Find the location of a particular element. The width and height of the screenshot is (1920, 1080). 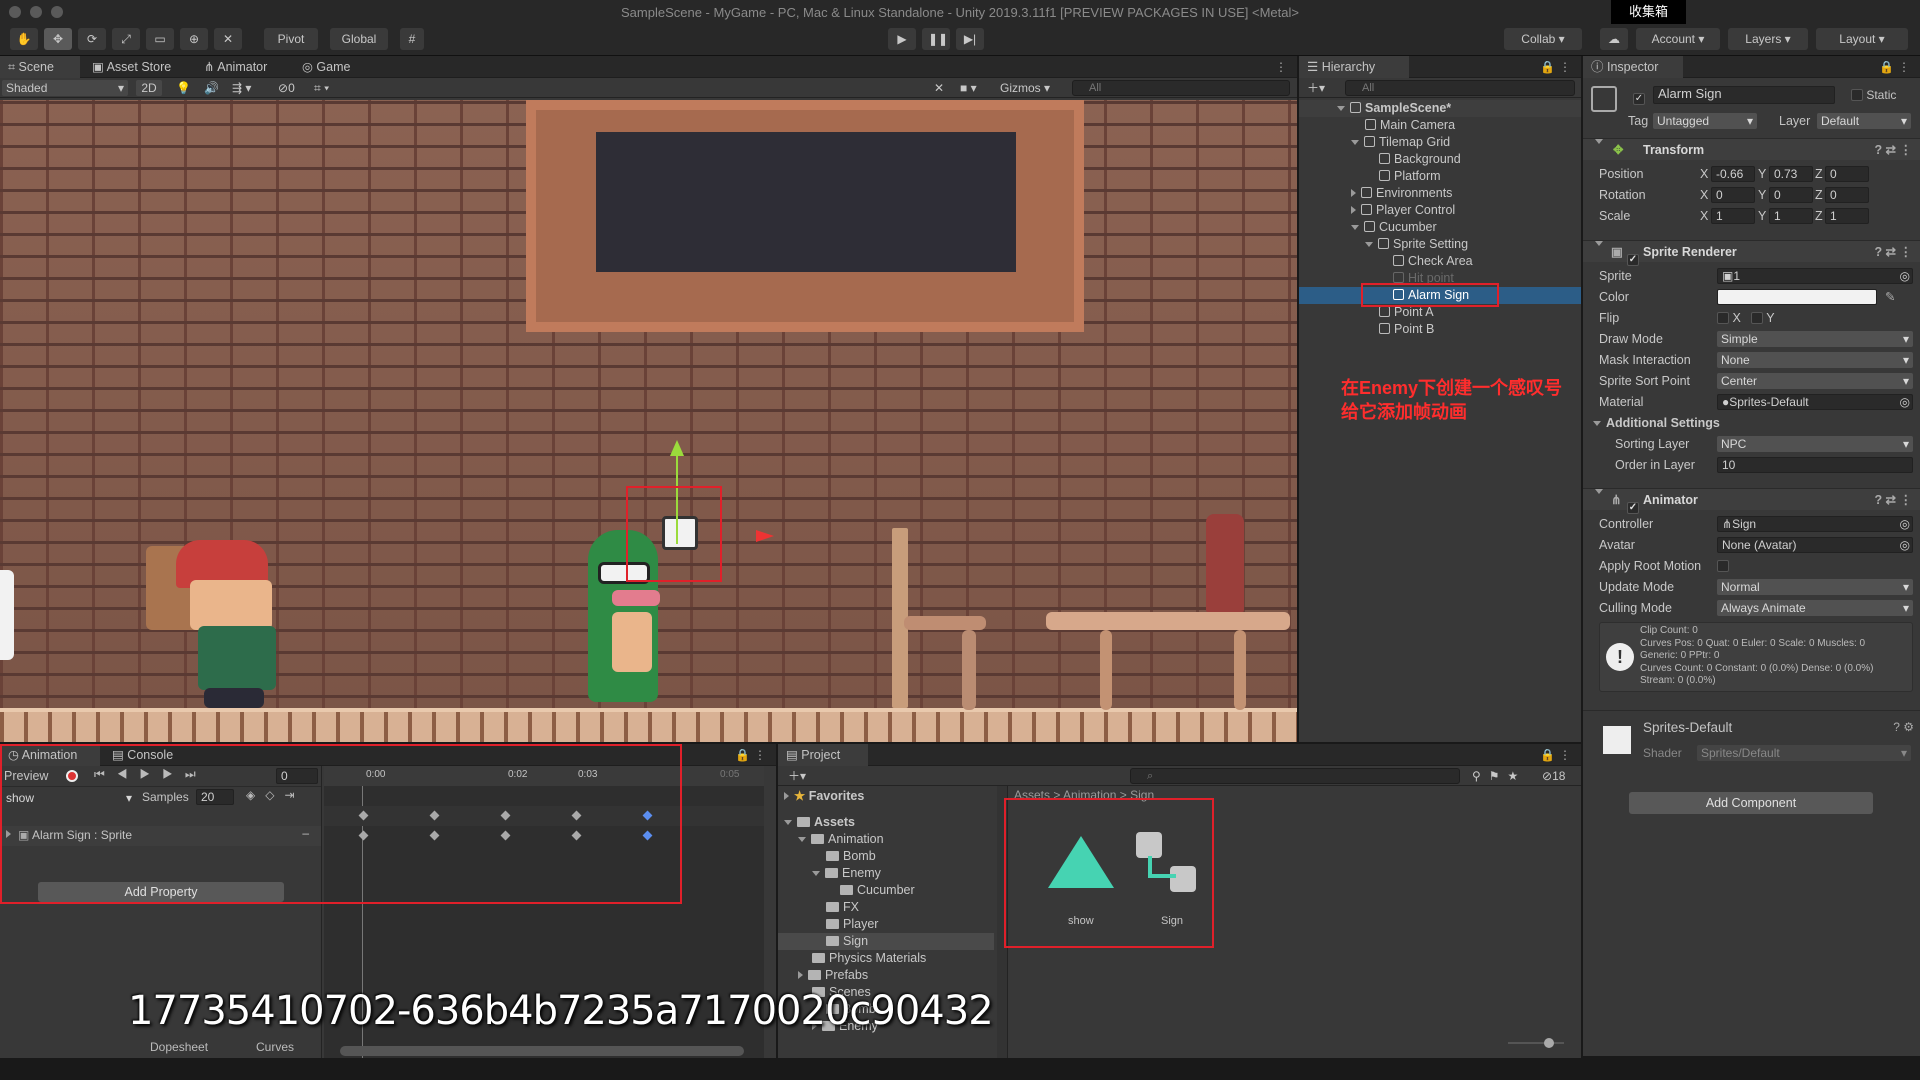

move-gizmo-y-arrow-icon is located at coordinates (677, 448).